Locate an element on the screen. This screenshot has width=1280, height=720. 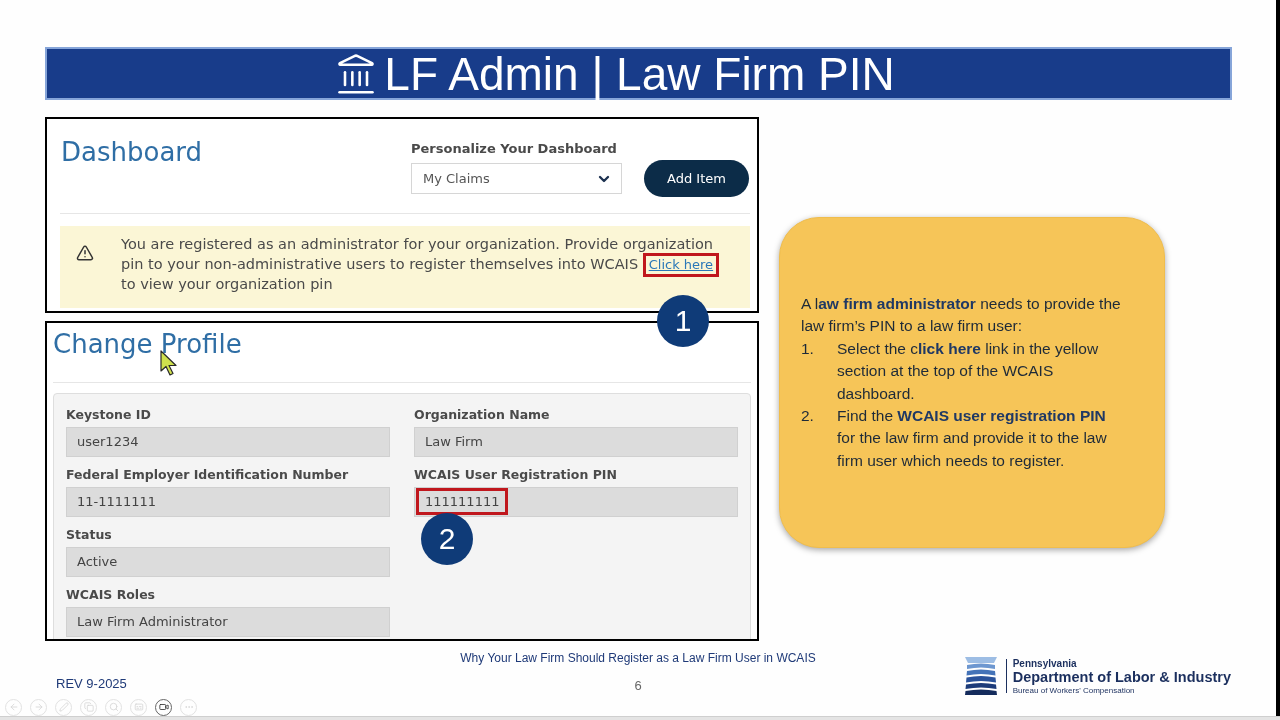
field-label: Personalize Your Dashboard is located at coordinates (514, 149).